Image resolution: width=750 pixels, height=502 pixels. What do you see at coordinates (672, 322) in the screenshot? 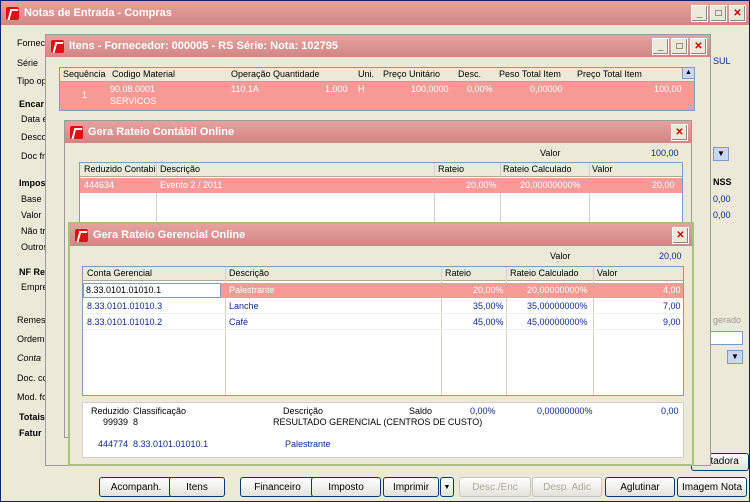
I see `gerencial-valor-3: 9,00` at bounding box center [672, 322].